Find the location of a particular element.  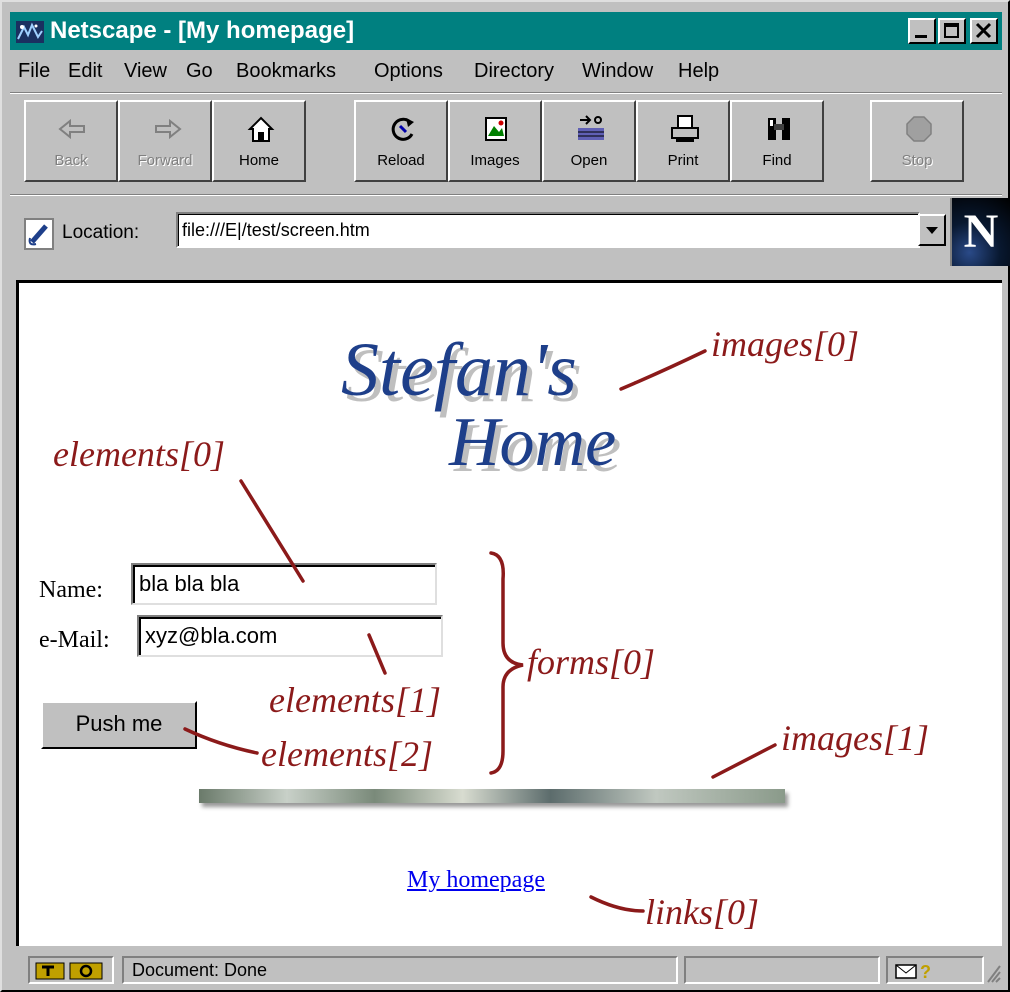

menu-window: Window is located at coordinates (617, 71).